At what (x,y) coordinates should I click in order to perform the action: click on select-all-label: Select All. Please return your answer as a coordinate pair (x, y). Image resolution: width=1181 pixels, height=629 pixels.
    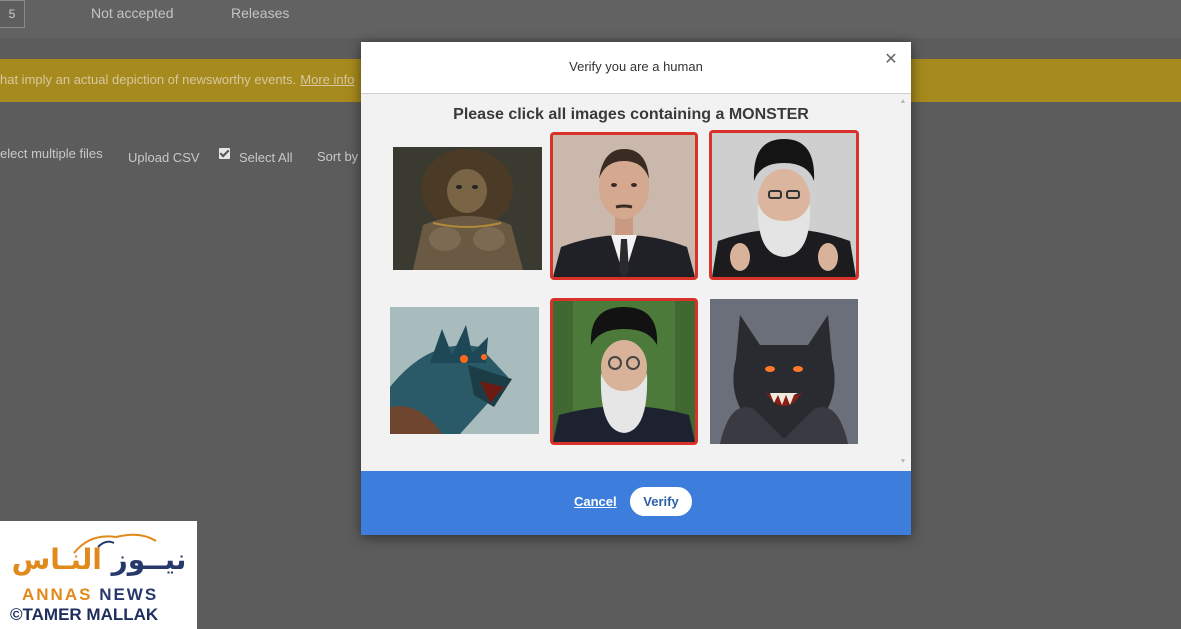
    Looking at the image, I should click on (266, 157).